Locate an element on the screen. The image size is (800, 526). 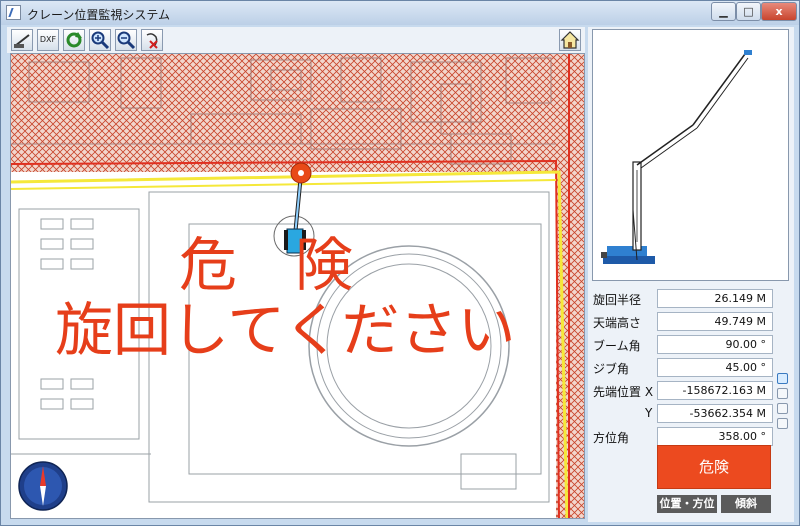
crane-view-button is located at coordinates (22, 40).